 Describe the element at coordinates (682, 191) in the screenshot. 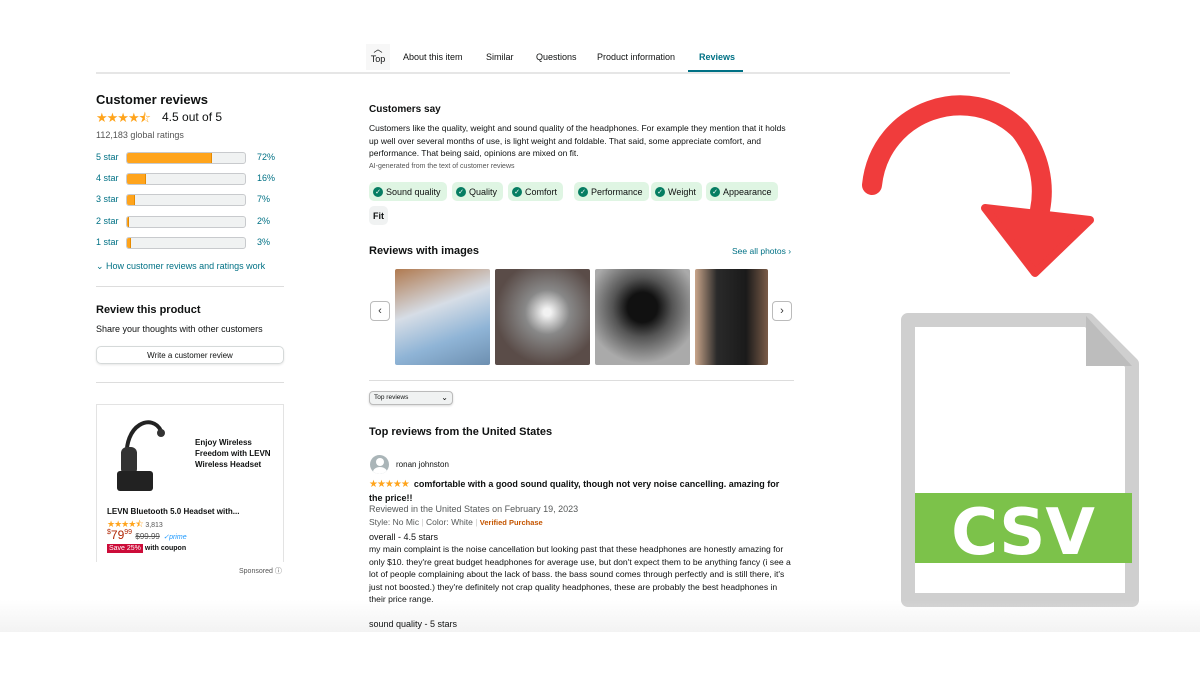

I see `chip-label: Weight` at that location.